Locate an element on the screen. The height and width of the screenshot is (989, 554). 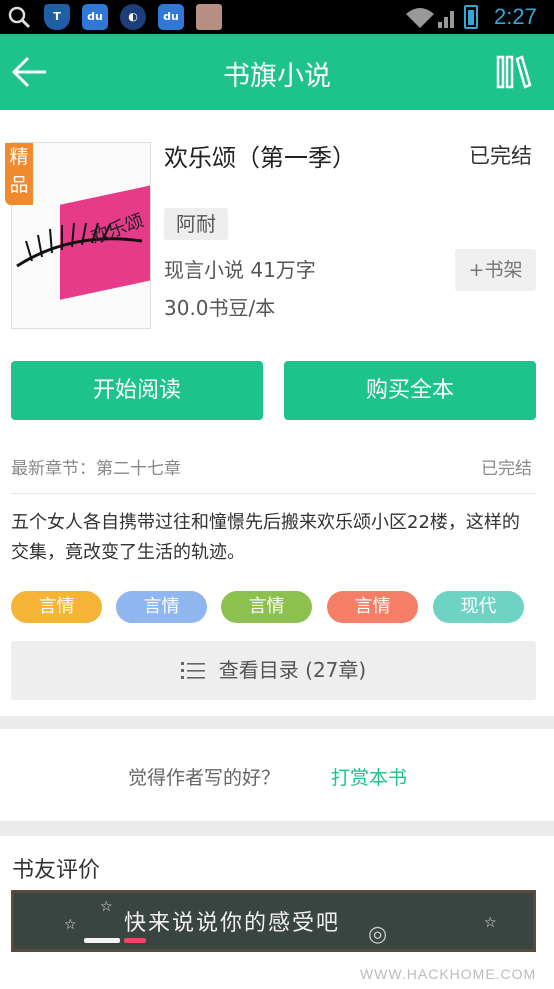
latest-chapter: 最新章节：第二十七章 is located at coordinates (96, 466).